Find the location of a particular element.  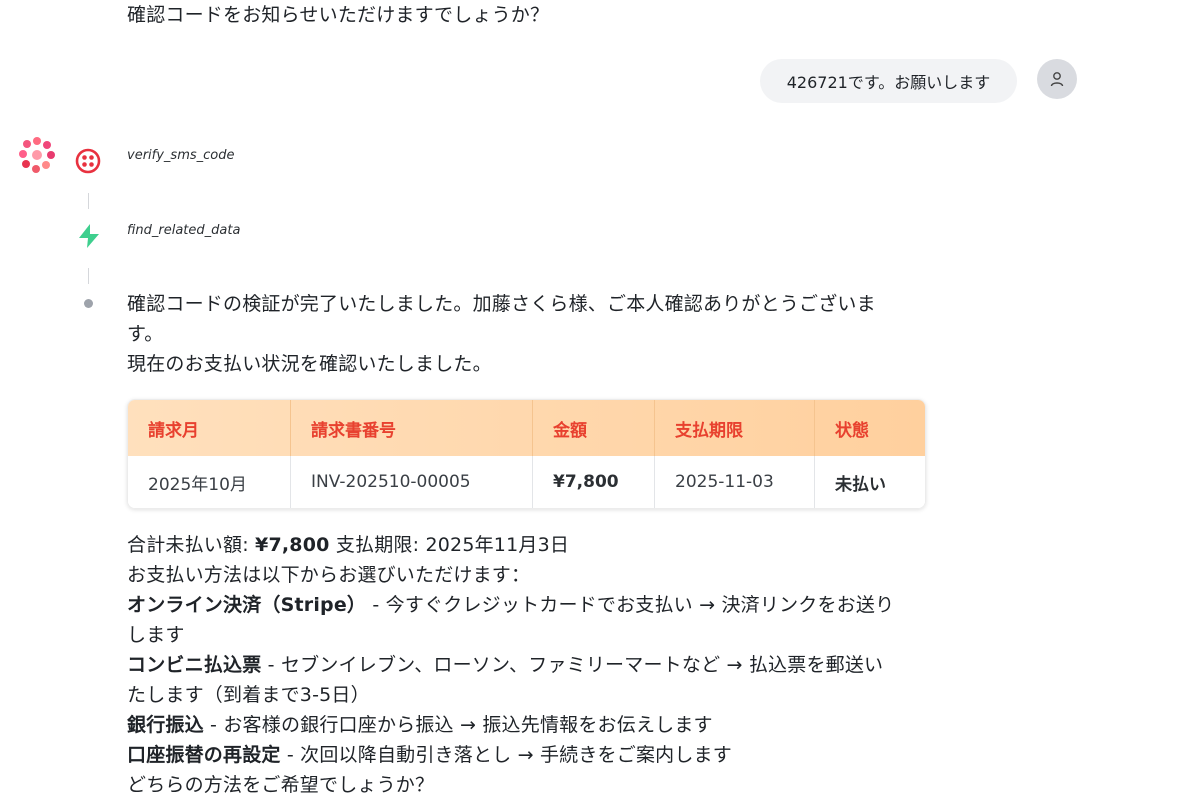

reply-line: 確認コードの検証が完了いたしました。加藤さくら様、ご本人確認ありがとうございま is located at coordinates (501, 304).